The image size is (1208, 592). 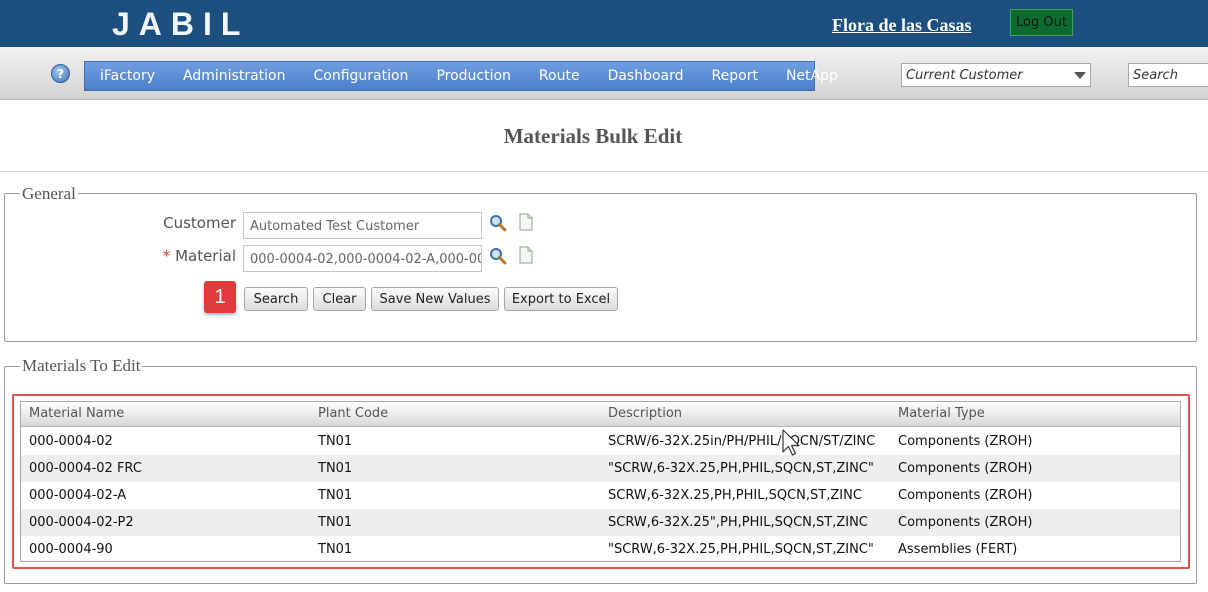 I want to click on step-badge: 1, so click(x=220, y=297).